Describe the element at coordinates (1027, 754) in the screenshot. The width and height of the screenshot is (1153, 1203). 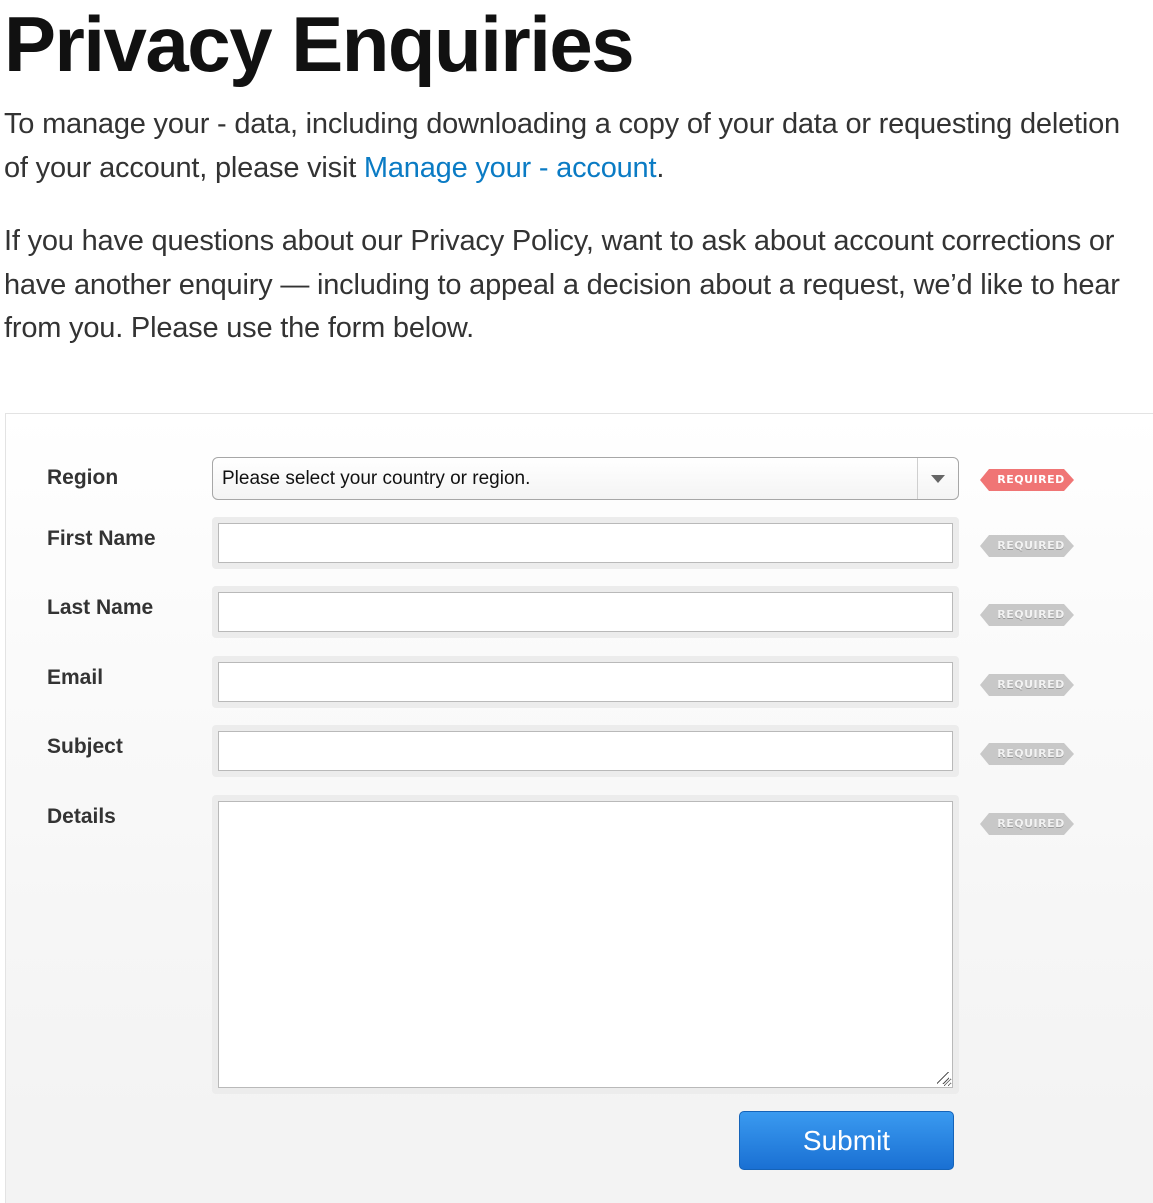
I see `subject-required-badge: REQUIRED` at that location.